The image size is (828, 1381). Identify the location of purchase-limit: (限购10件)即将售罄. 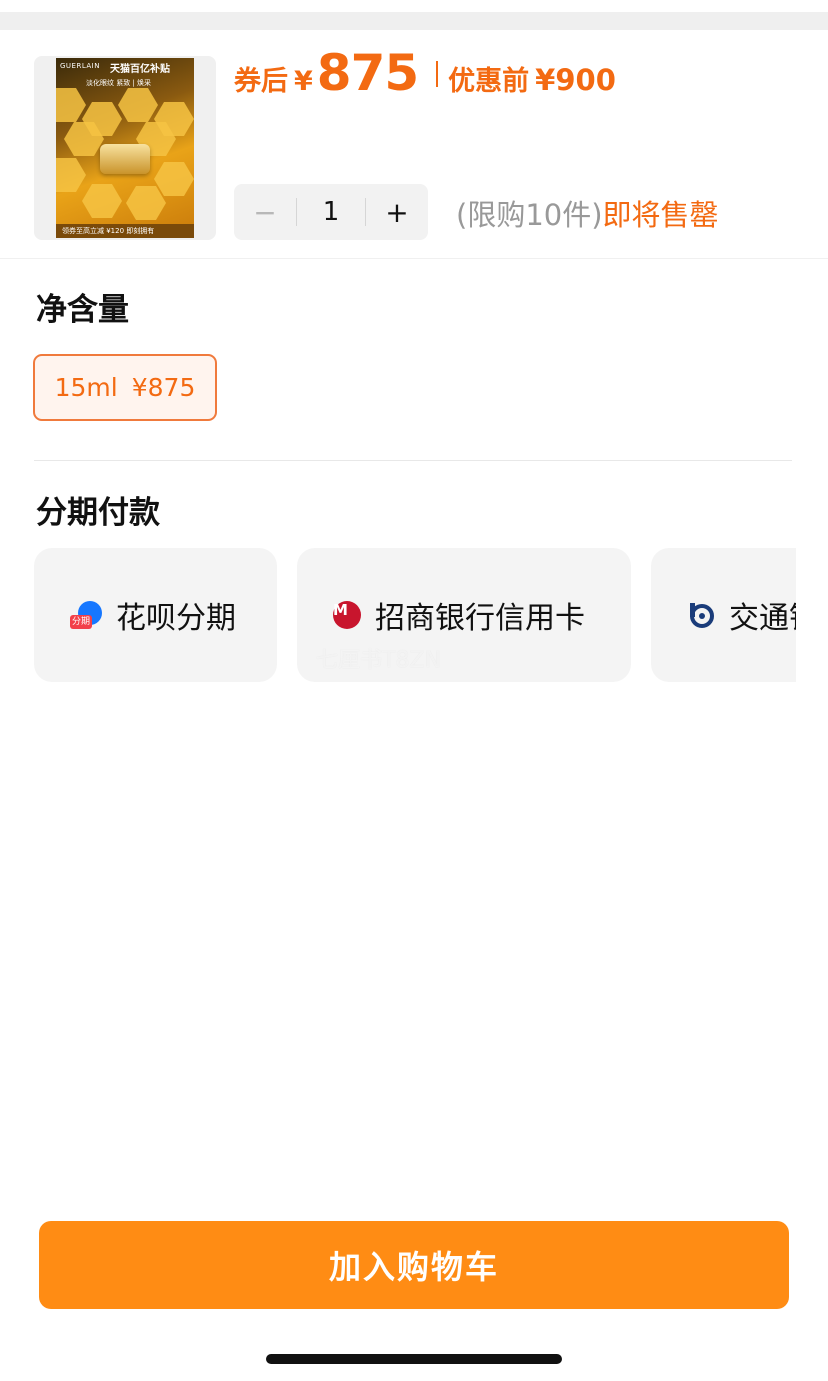
(587, 213).